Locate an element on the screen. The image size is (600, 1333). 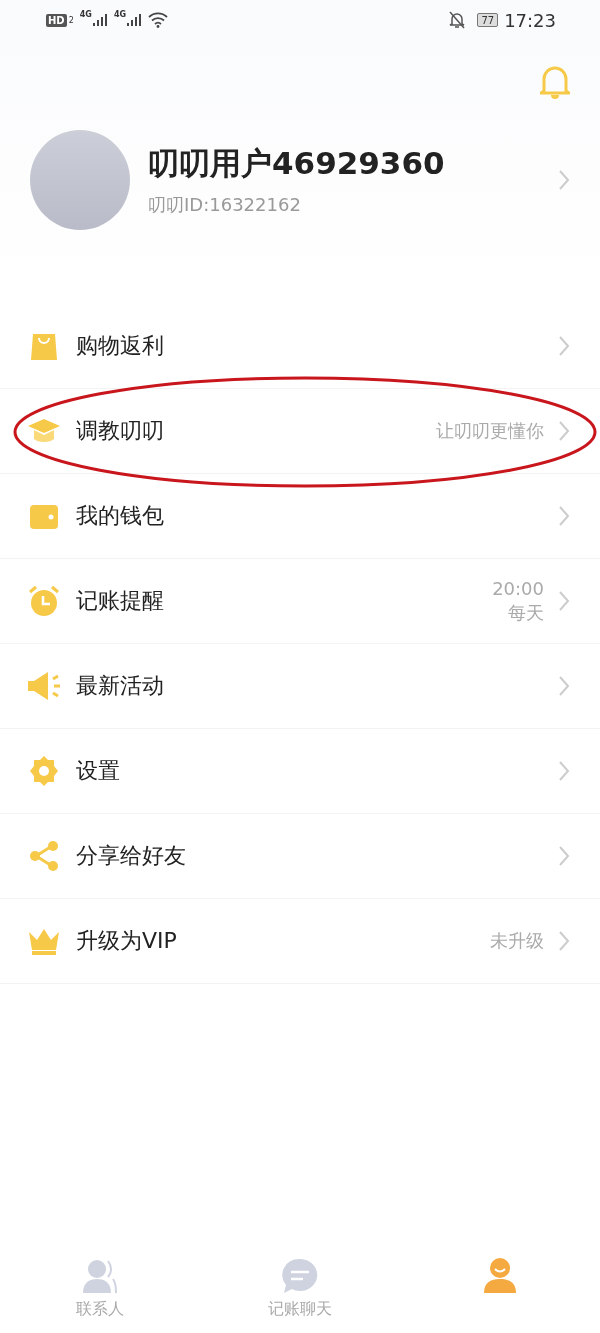
item-label: 购物返利 is located at coordinates (120, 346).